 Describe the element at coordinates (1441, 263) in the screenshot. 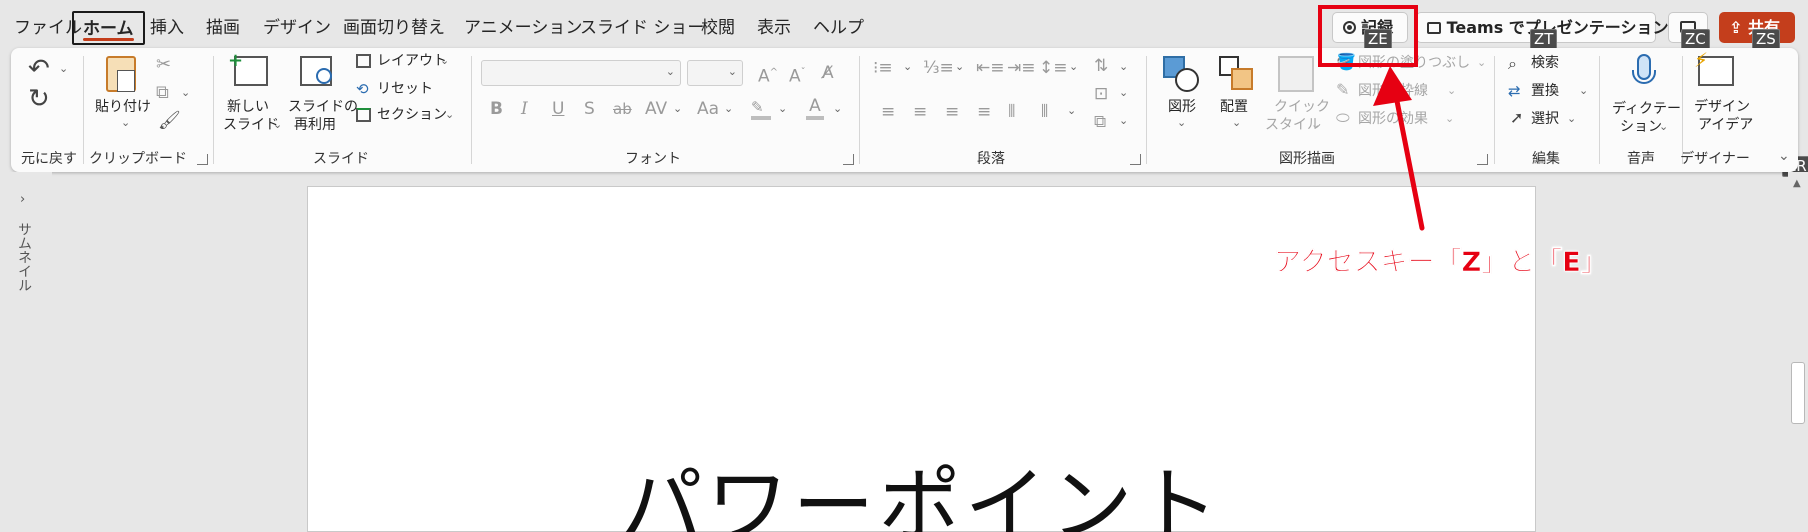

I see `annotation-text: アクセスキー「Z」と「E」` at that location.